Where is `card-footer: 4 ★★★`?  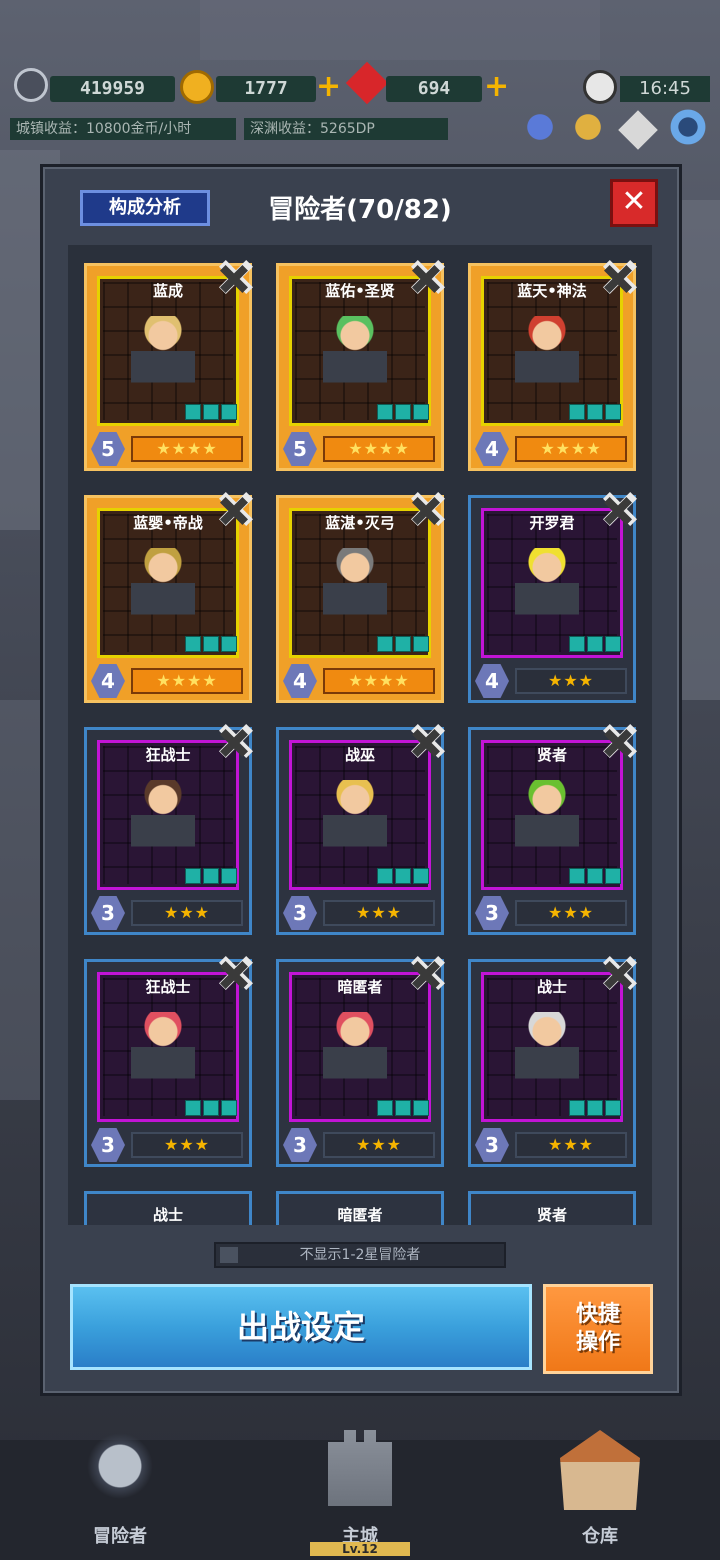 card-footer: 4 ★★★ is located at coordinates (552, 681).